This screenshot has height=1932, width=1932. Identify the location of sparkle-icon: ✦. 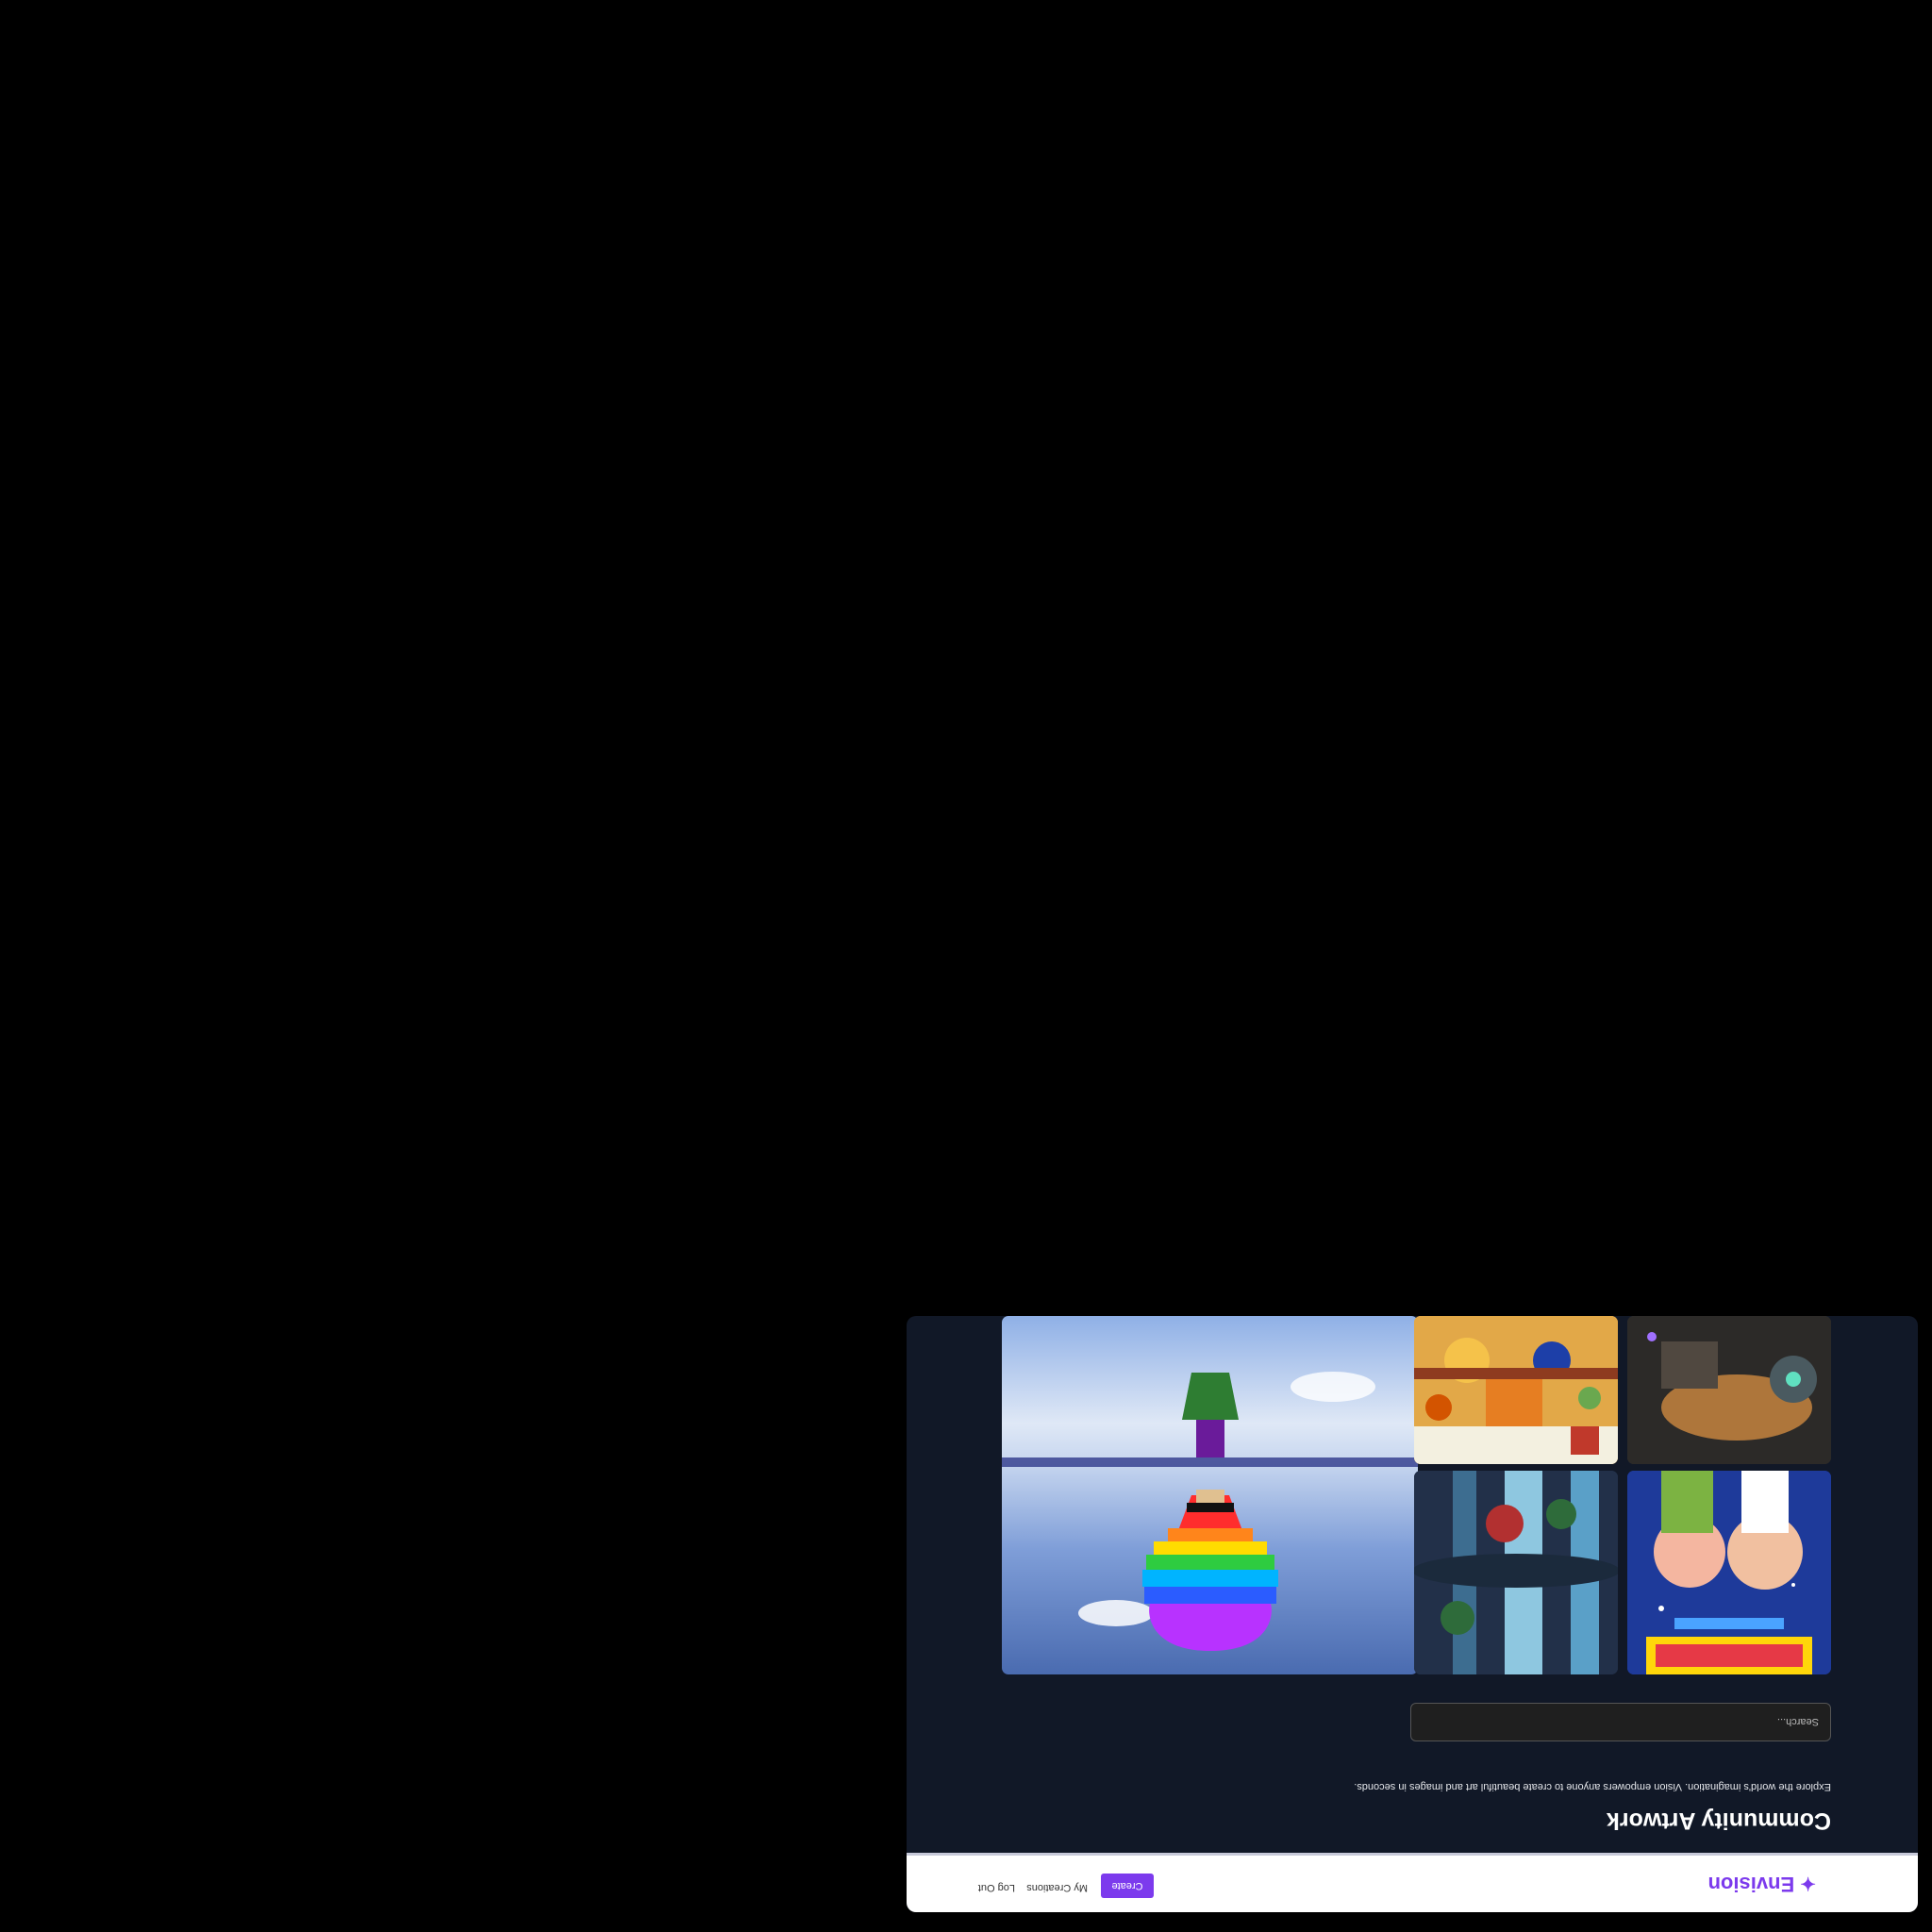
(1808, 1883).